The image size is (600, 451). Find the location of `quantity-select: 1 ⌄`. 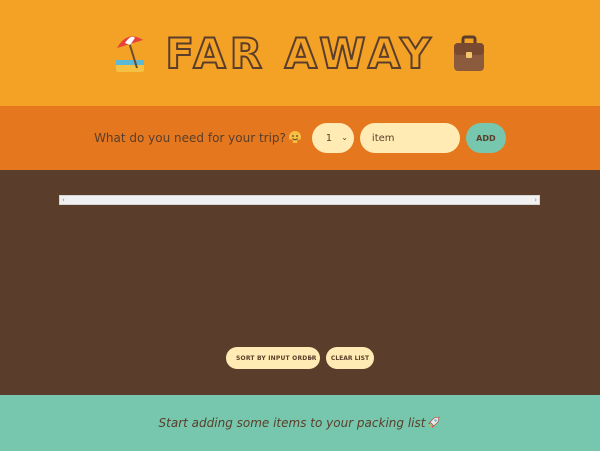

quantity-select: 1 ⌄ is located at coordinates (332, 138).